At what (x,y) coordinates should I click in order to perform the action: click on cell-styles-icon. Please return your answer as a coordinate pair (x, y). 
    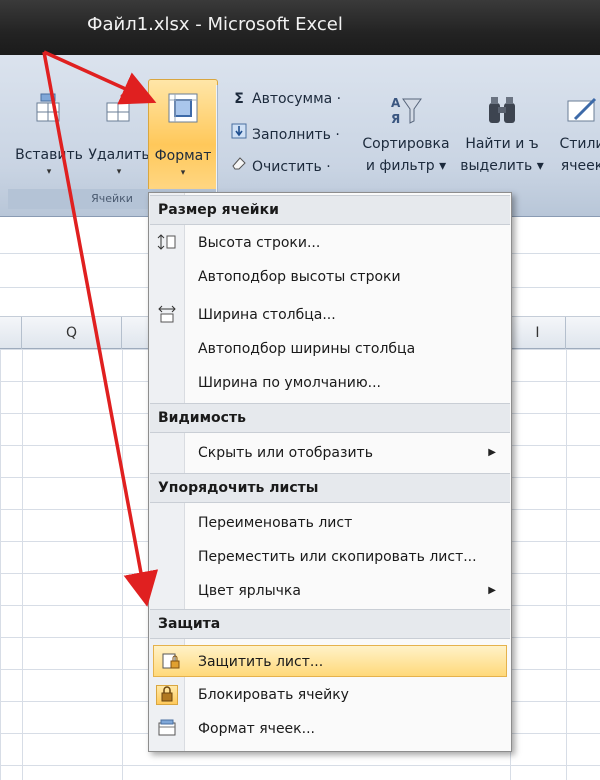
    Looking at the image, I should click on (582, 109).